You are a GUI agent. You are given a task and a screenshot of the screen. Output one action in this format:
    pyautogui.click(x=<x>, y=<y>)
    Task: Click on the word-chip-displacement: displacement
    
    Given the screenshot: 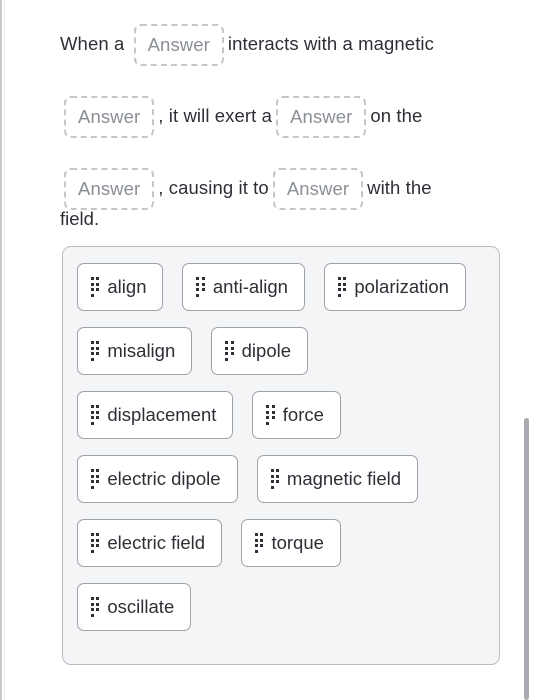 What is the action you would take?
    pyautogui.click(x=155, y=415)
    